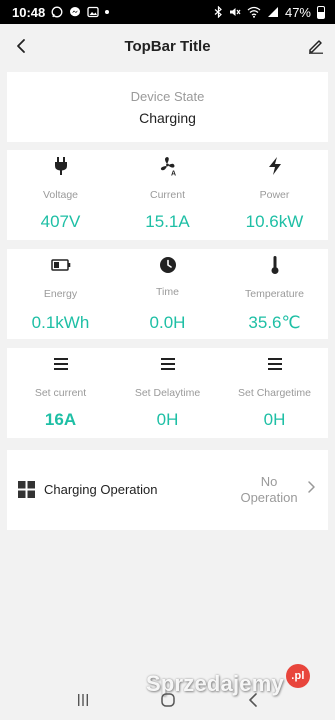 This screenshot has width=335, height=720. I want to click on energy-value: 0.1kWh, so click(60, 322).